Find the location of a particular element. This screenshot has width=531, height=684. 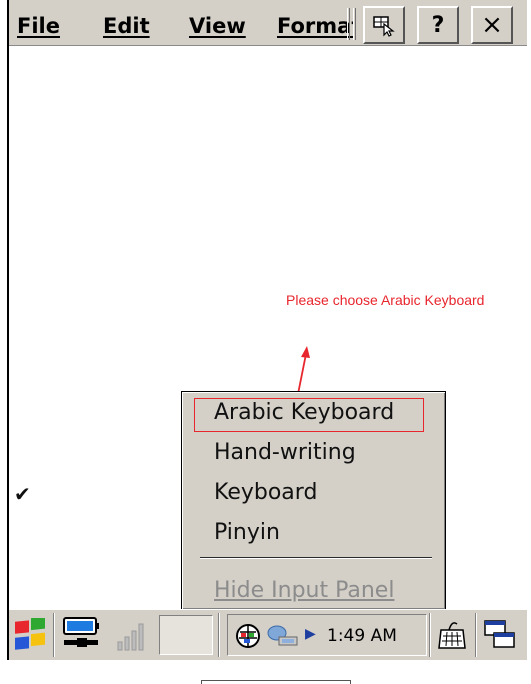

close-button: × is located at coordinates (492, 25).